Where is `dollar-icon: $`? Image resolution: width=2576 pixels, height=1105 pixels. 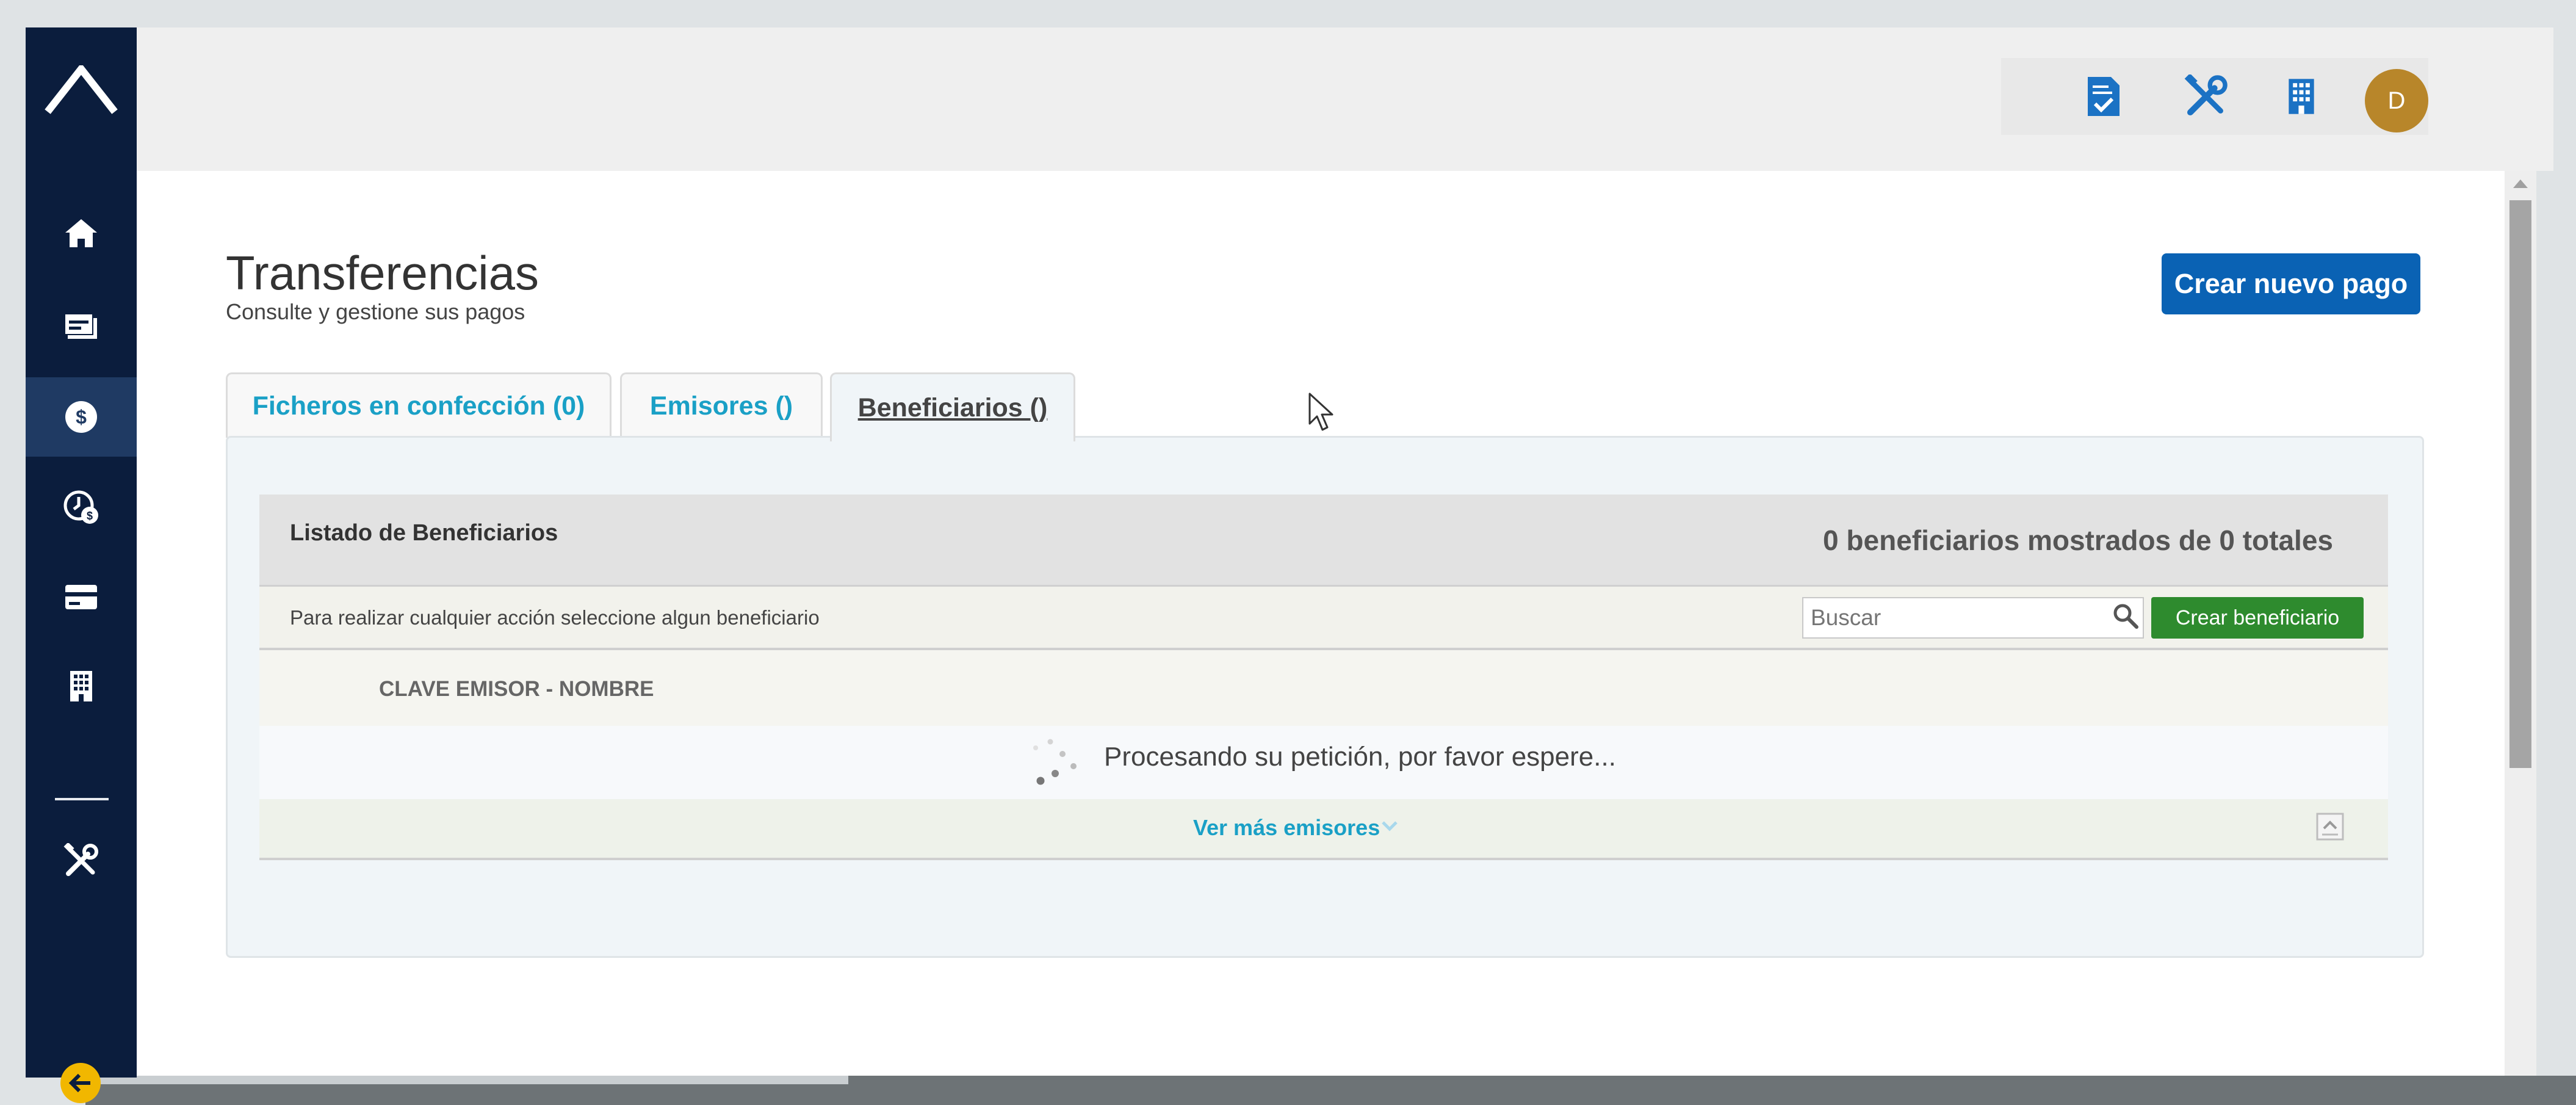 dollar-icon: $ is located at coordinates (81, 417).